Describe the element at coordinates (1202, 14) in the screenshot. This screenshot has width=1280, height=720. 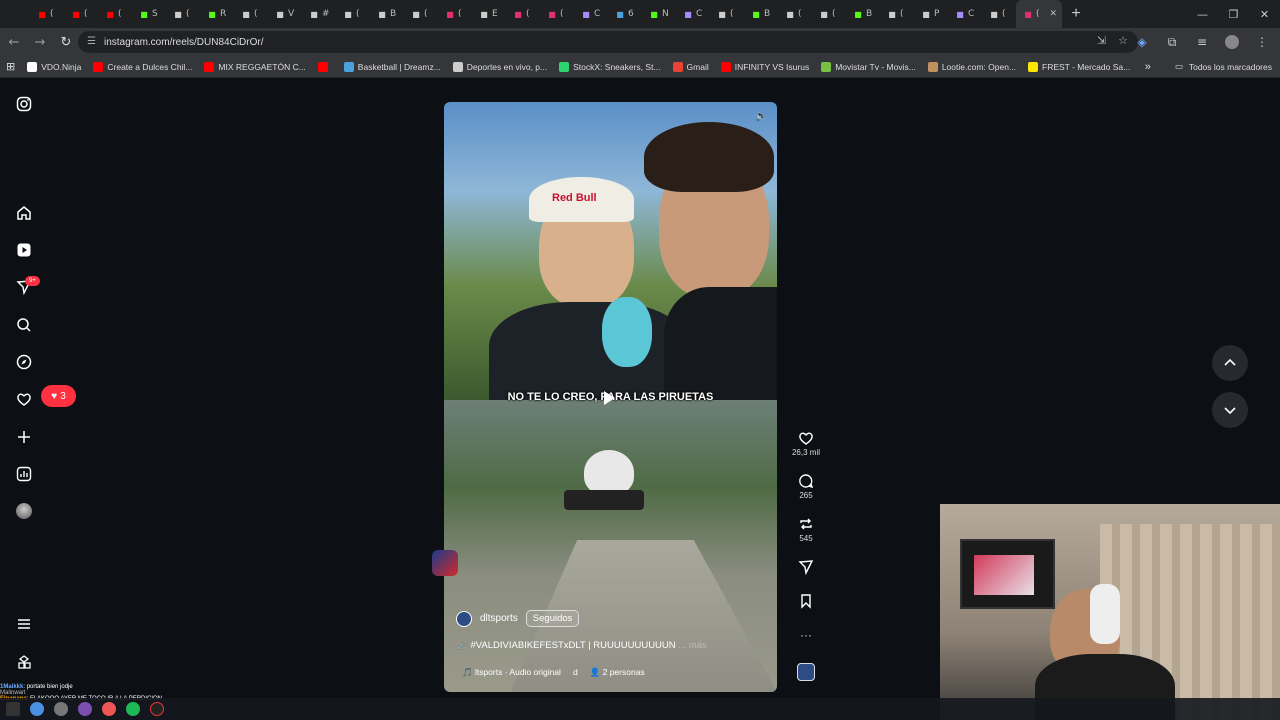
I see `minimize-button: —` at that location.